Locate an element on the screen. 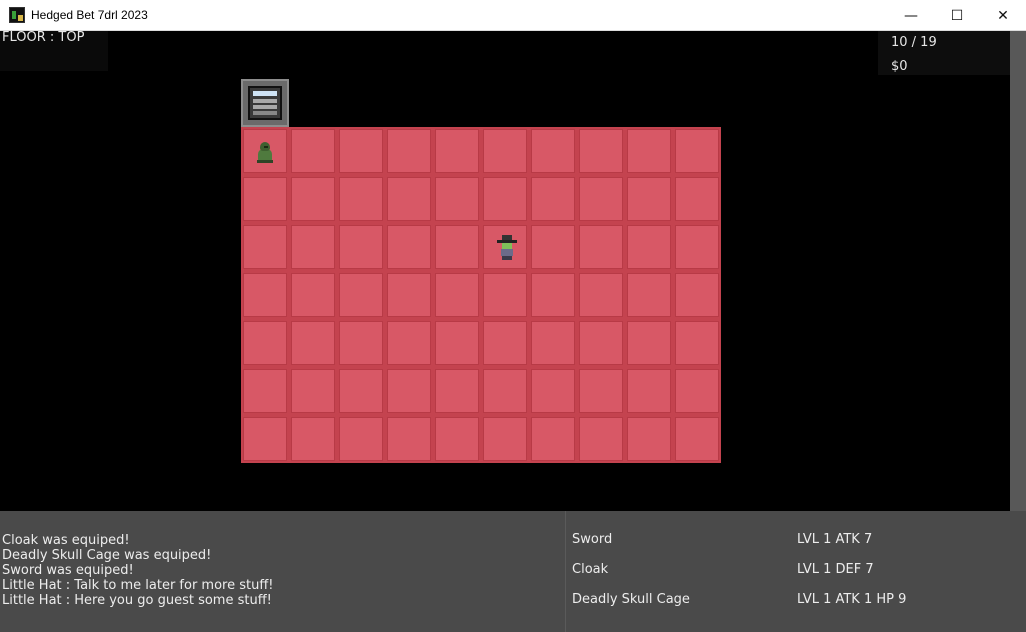  app-icon is located at coordinates (17, 15).